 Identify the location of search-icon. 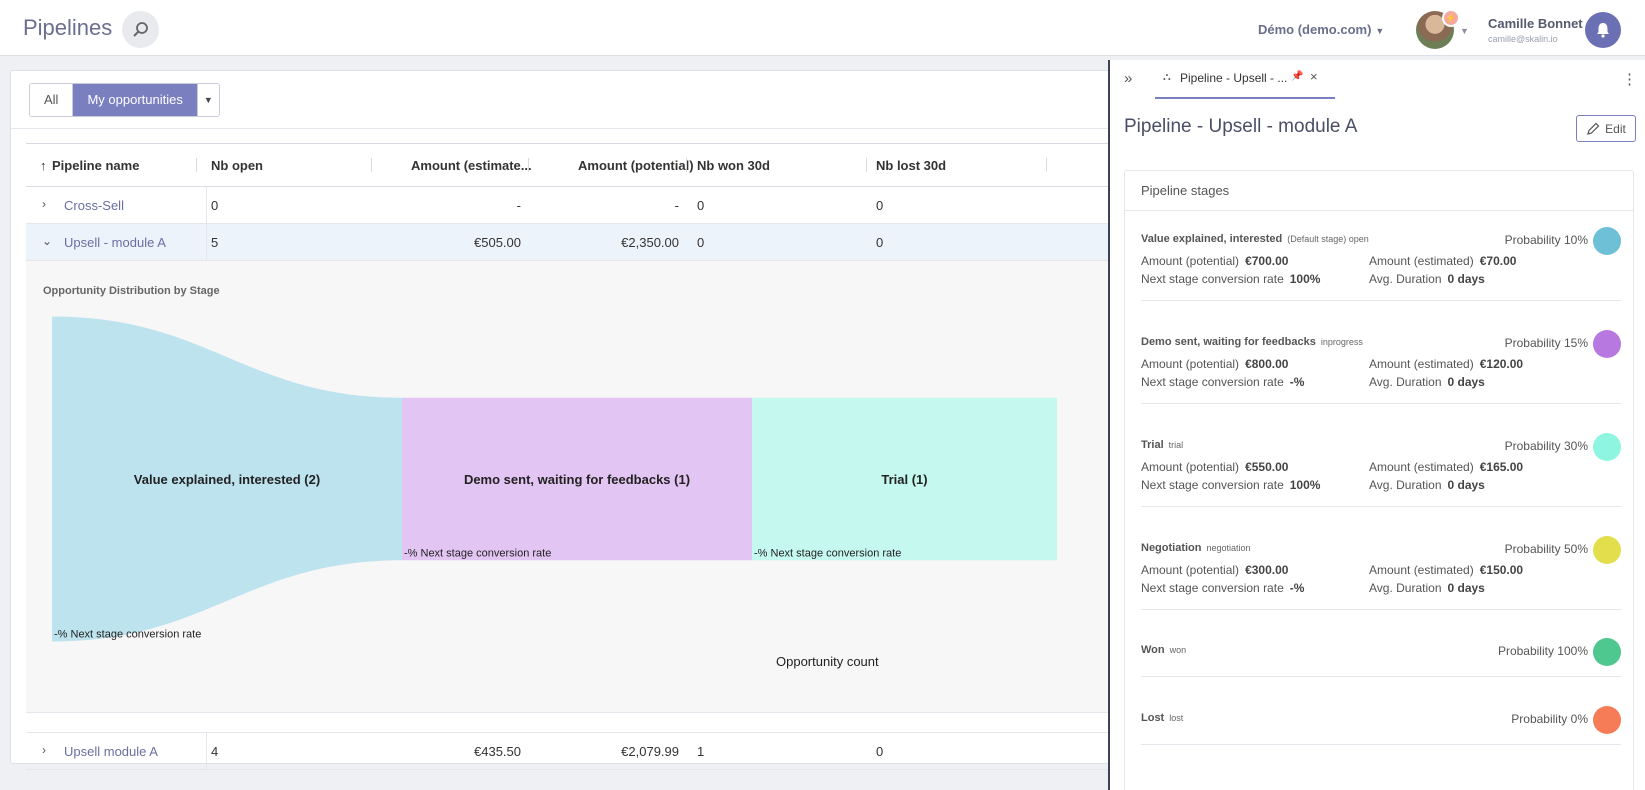
(140, 29).